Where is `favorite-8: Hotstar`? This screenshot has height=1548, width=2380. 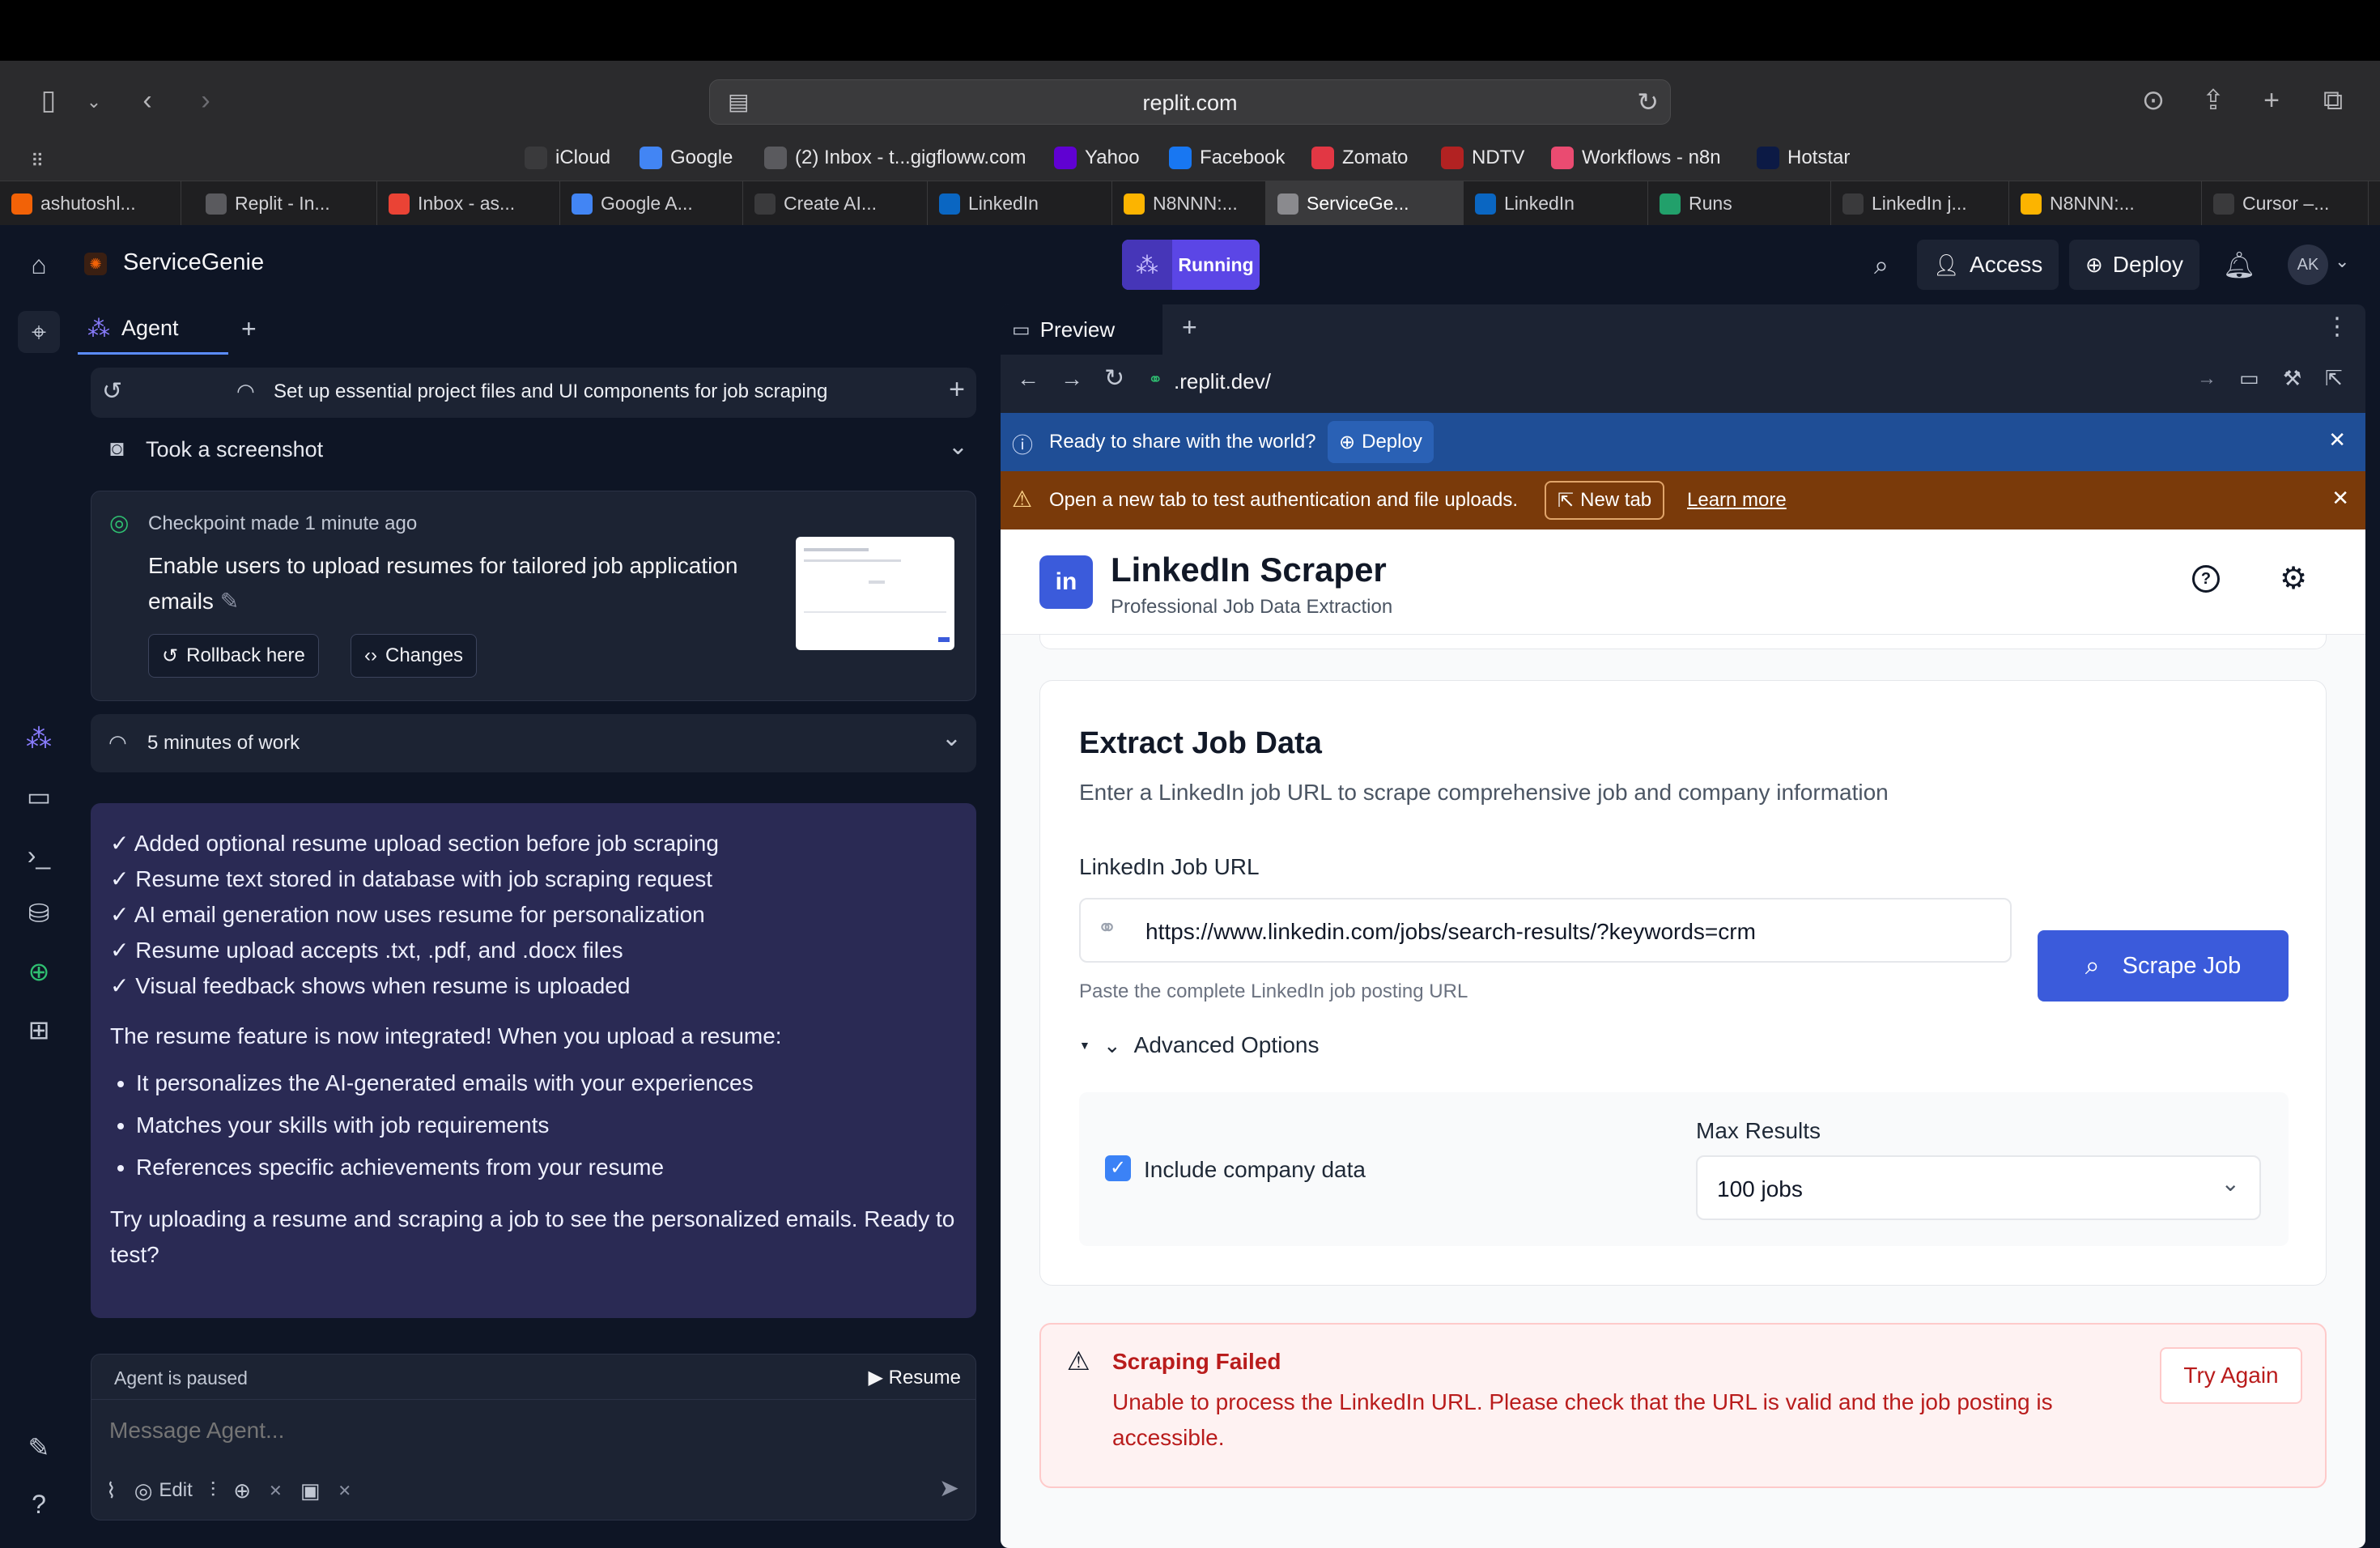
favorite-8: Hotstar is located at coordinates (1804, 158).